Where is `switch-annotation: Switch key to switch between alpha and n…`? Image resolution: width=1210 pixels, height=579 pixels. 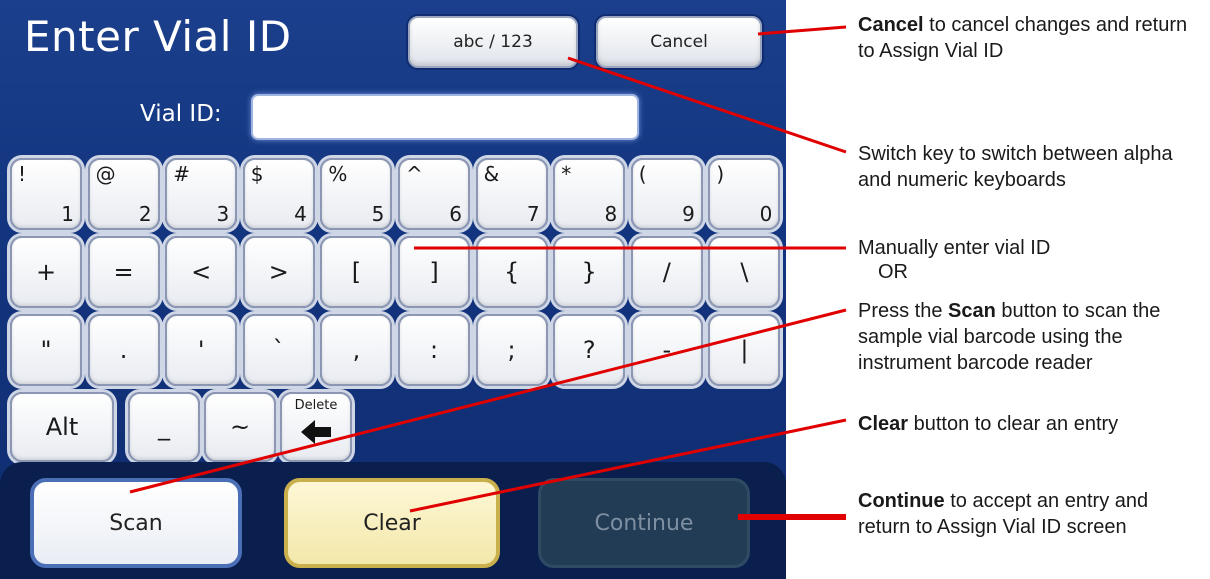
switch-annotation: Switch key to switch between alpha and n… is located at coordinates (1015, 167).